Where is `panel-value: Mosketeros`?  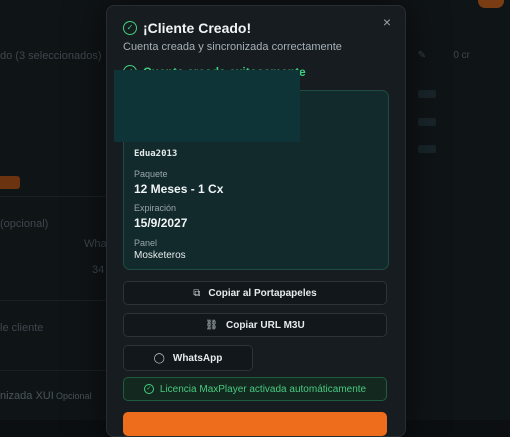 panel-value: Mosketeros is located at coordinates (160, 255).